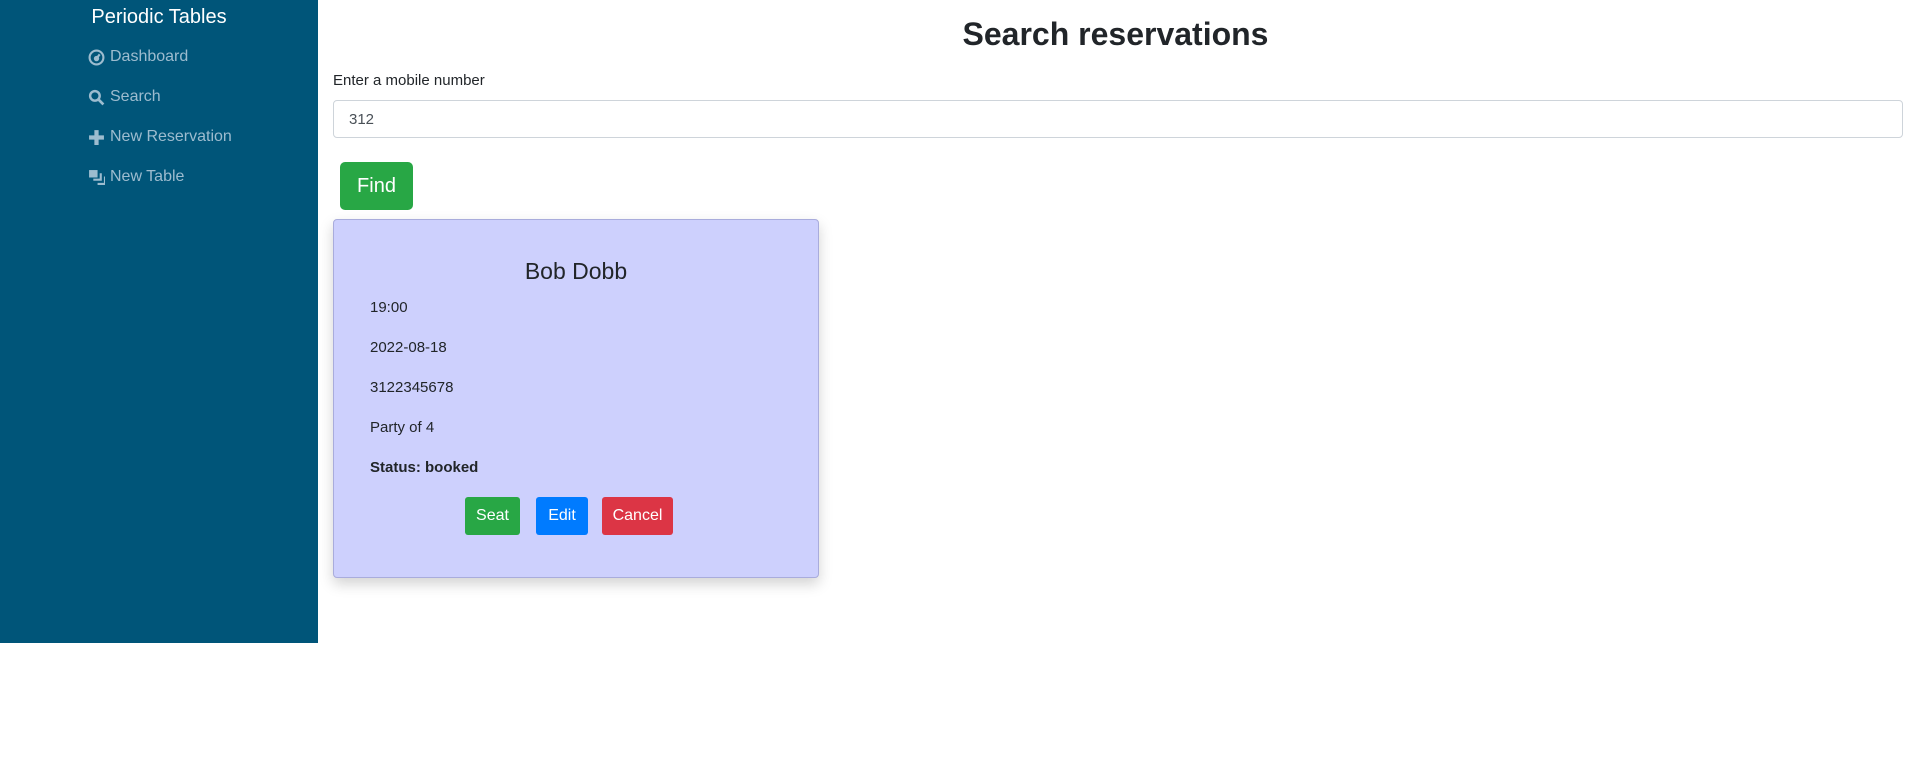 This screenshot has width=1913, height=773. What do you see at coordinates (409, 80) in the screenshot?
I see `mobile-number-label: Enter a mobile number` at bounding box center [409, 80].